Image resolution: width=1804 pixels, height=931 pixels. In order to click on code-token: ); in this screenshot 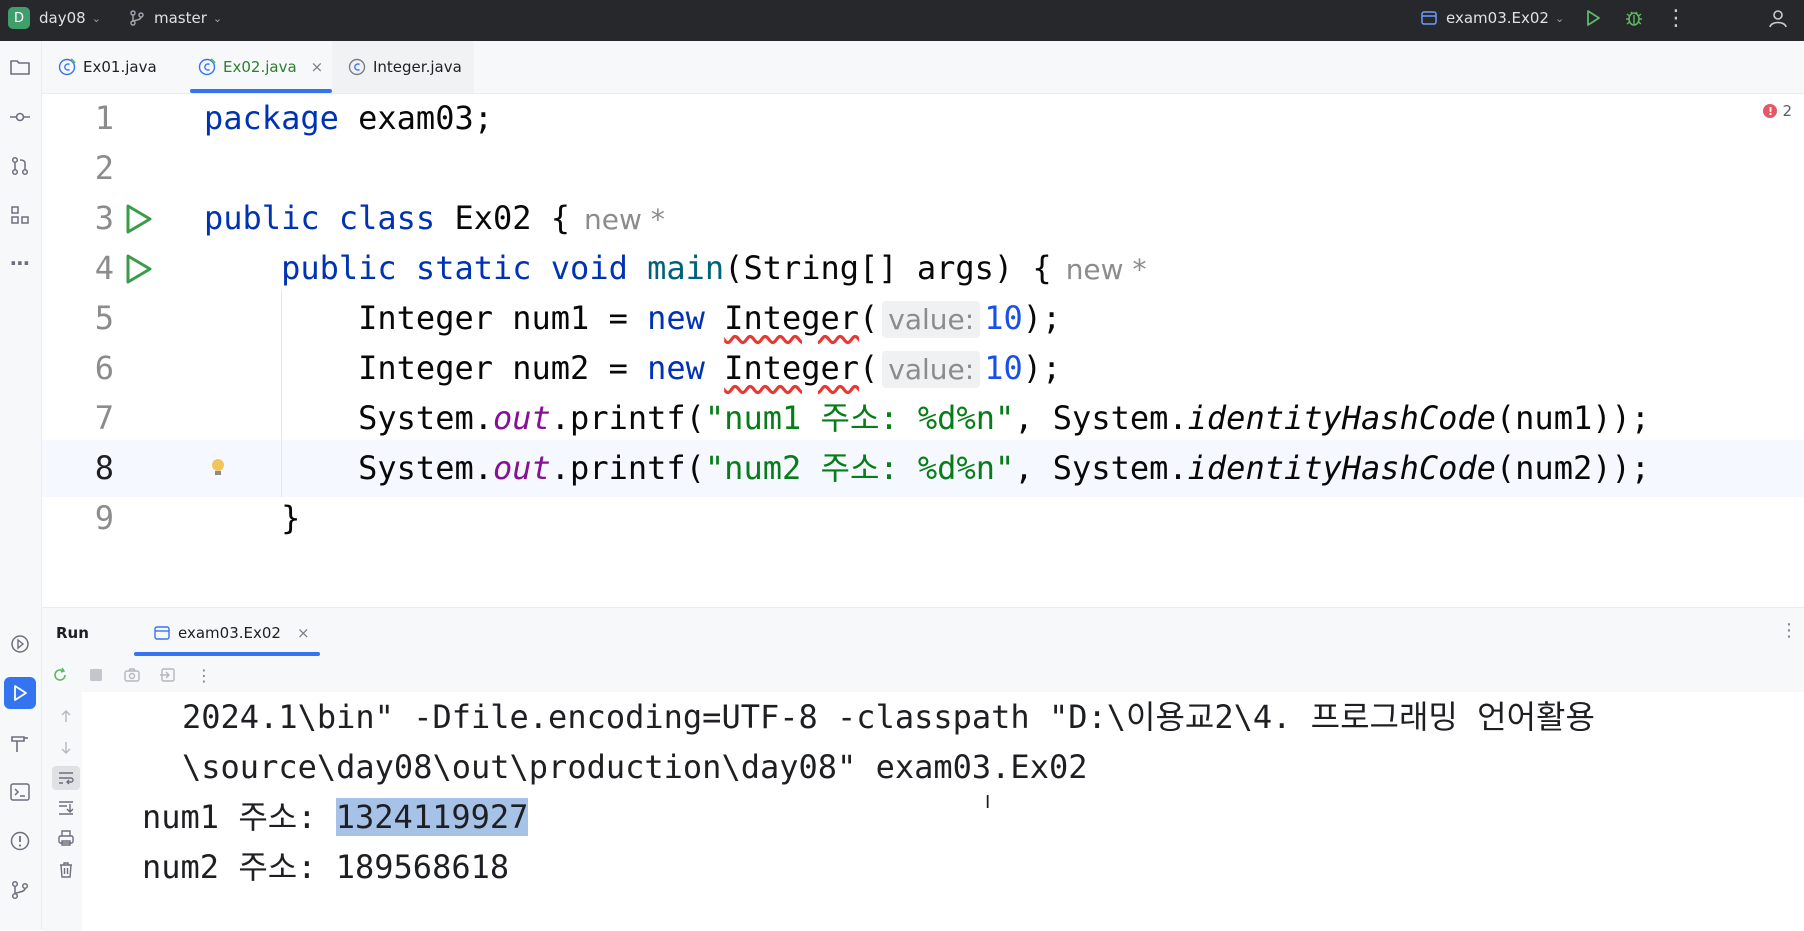, I will do `click(1042, 318)`.